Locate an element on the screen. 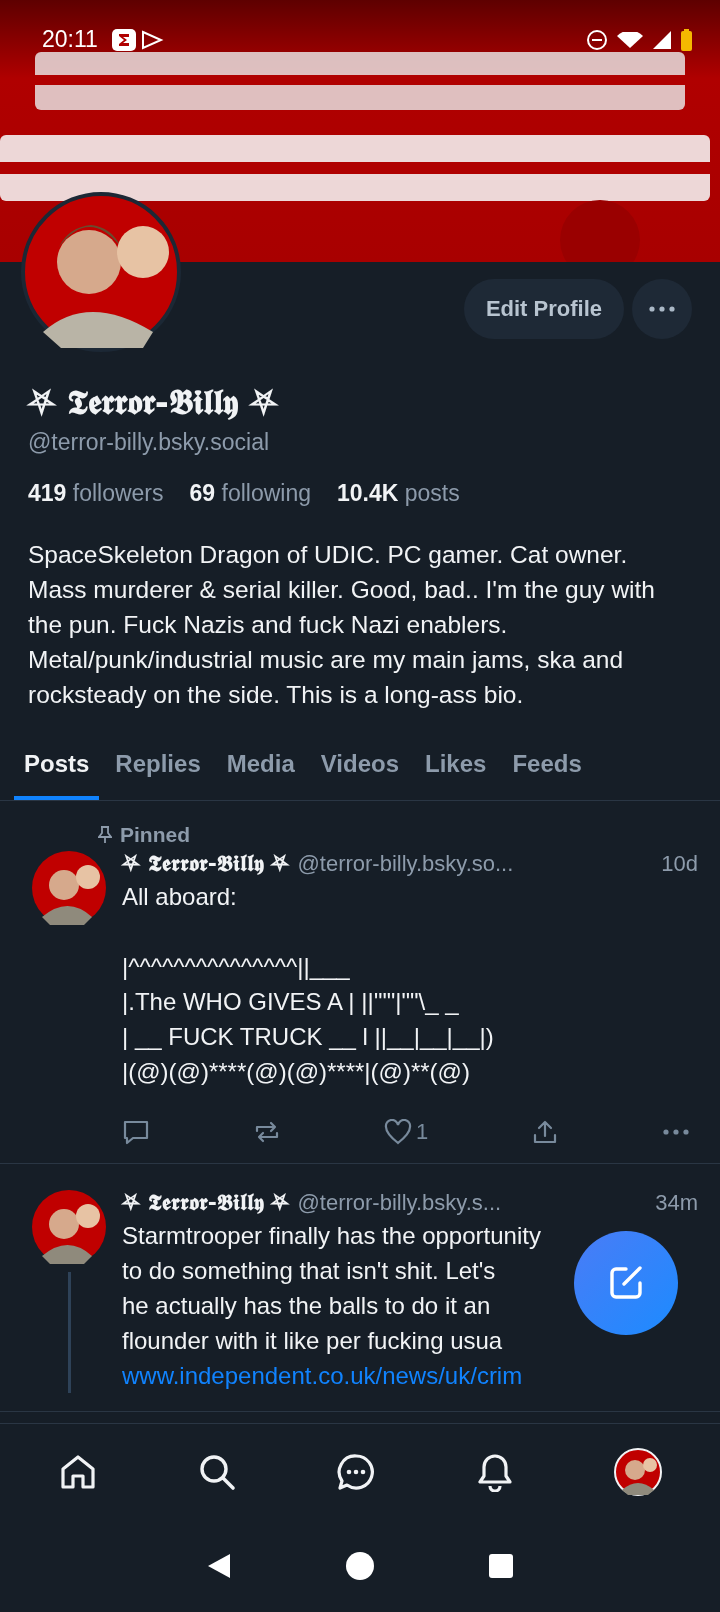  profile-stat: 419 followers is located at coordinates (96, 493).